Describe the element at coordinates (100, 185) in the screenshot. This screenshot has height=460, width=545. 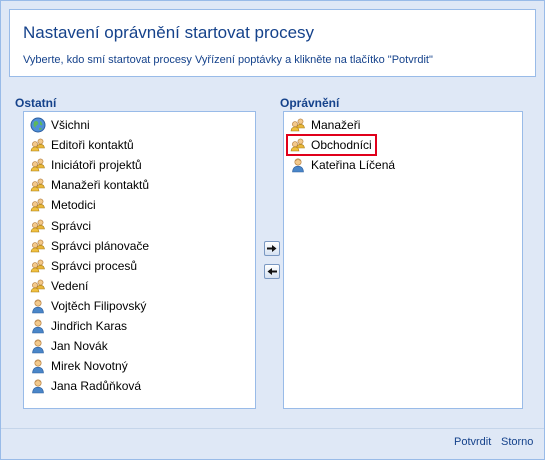
I see `list-item-label: Manažeři kontaktů` at that location.